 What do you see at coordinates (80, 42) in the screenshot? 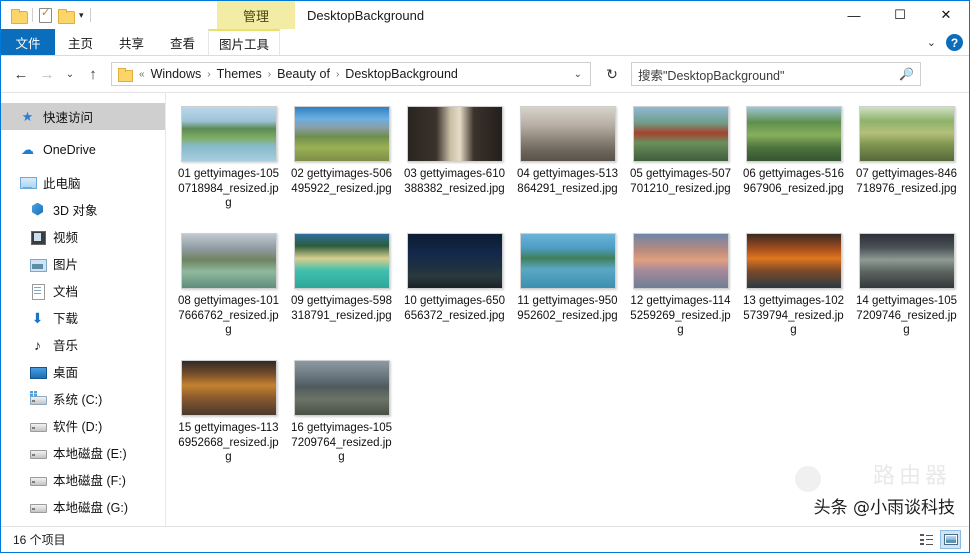
I see `tab-home: 主页` at bounding box center [80, 42].